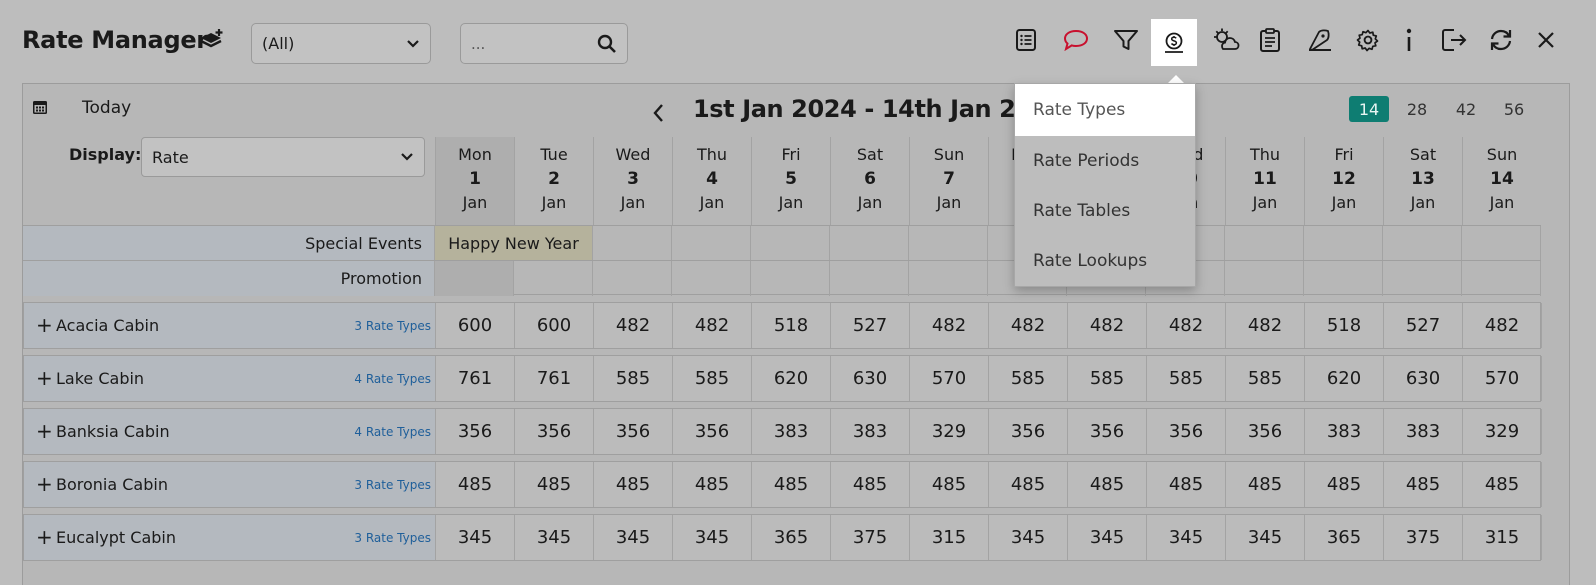 The height and width of the screenshot is (585, 1596). Describe the element at coordinates (1105, 261) in the screenshot. I see `menu-item-rate-lookups: Rate Lookups` at that location.